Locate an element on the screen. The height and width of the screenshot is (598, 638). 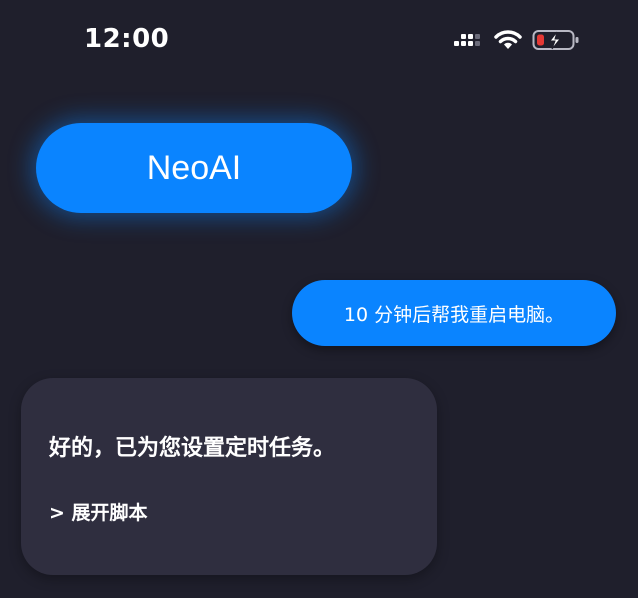
status-bar: 12:00 is located at coordinates (319, 40).